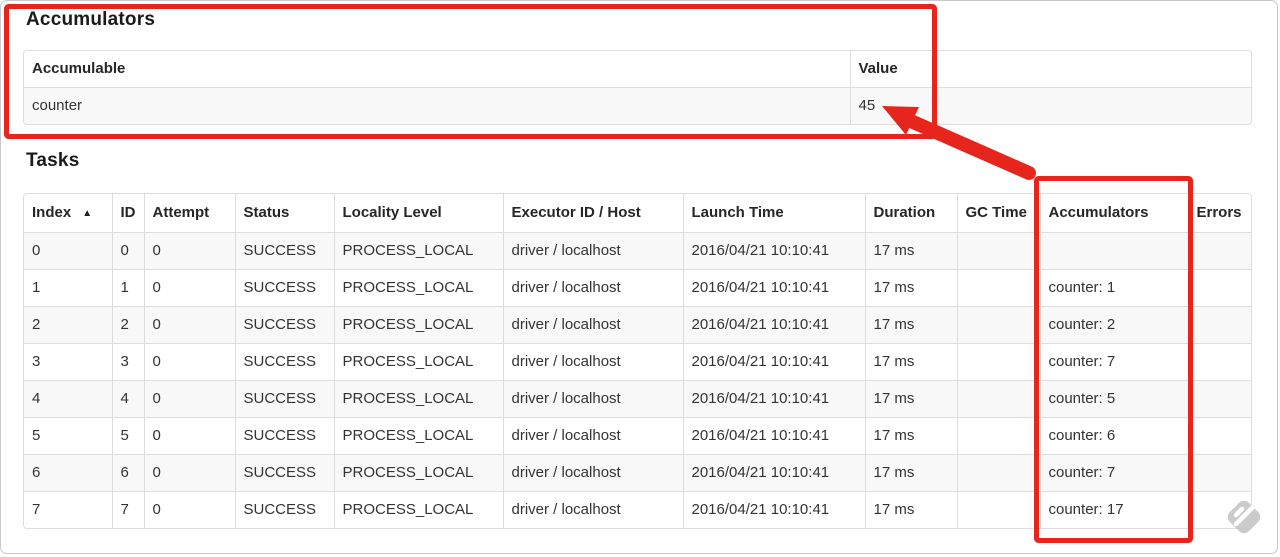 This screenshot has width=1280, height=557. I want to click on tasks-col-errors: Errors, so click(1219, 213).